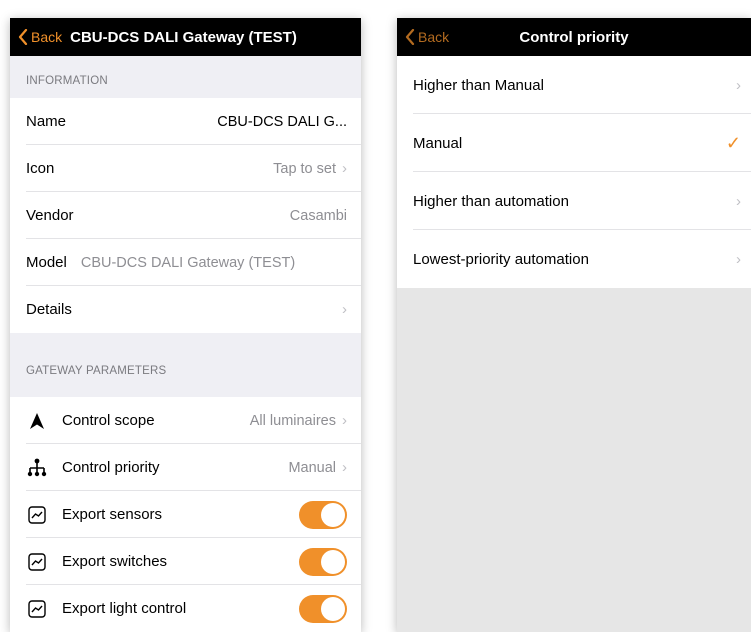 This screenshot has height=632, width=751. Describe the element at coordinates (185, 309) in the screenshot. I see `details-row: Details ›` at that location.